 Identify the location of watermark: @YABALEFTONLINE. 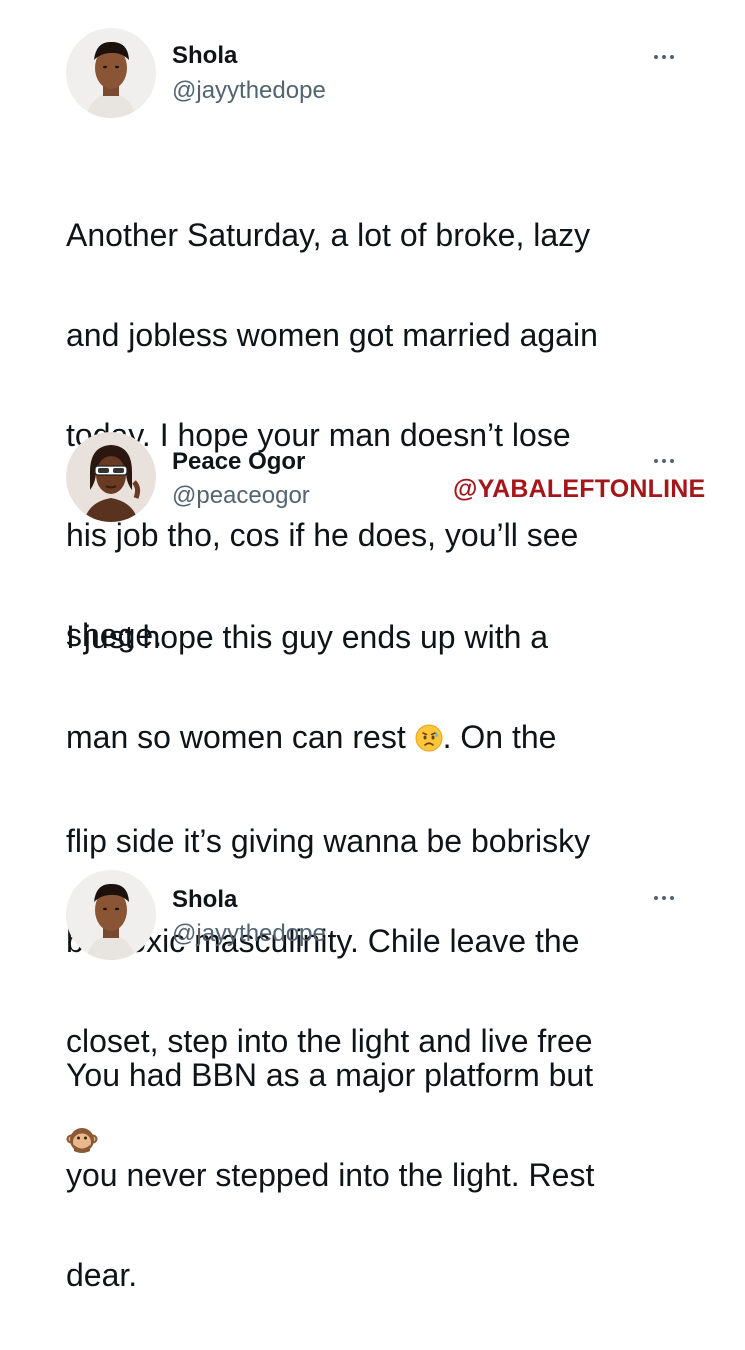
(579, 489).